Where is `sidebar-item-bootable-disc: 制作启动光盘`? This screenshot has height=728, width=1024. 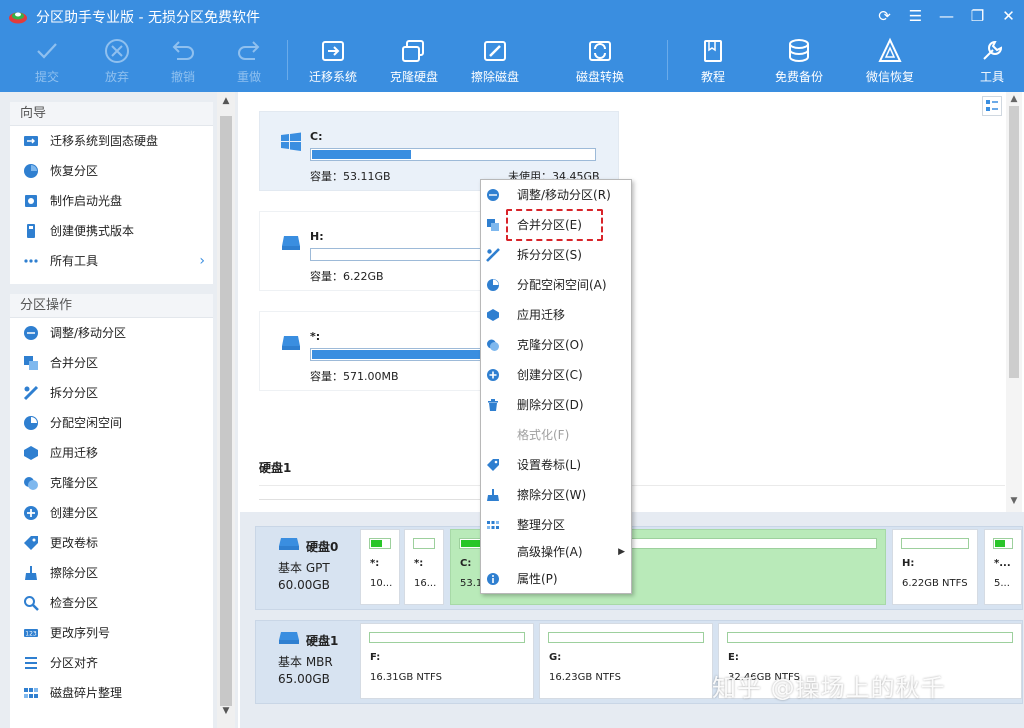
sidebar-item-bootable-disc: 制作启动光盘 is located at coordinates (111, 201).